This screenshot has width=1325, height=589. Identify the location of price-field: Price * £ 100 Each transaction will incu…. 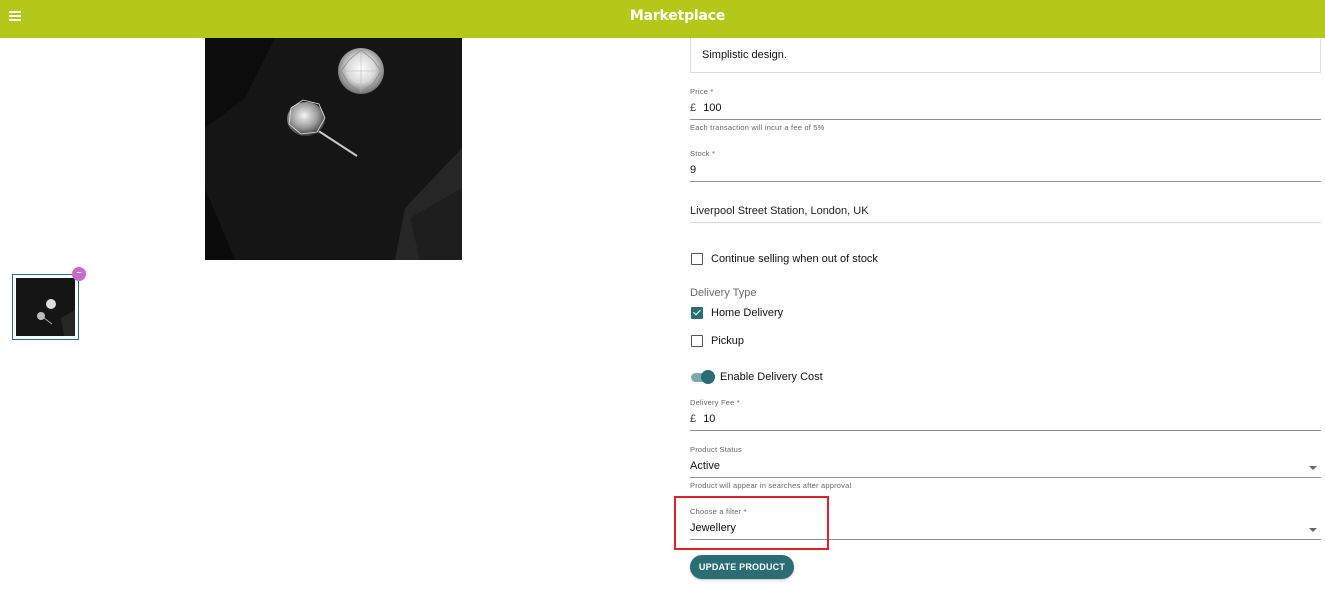
(1005, 109).